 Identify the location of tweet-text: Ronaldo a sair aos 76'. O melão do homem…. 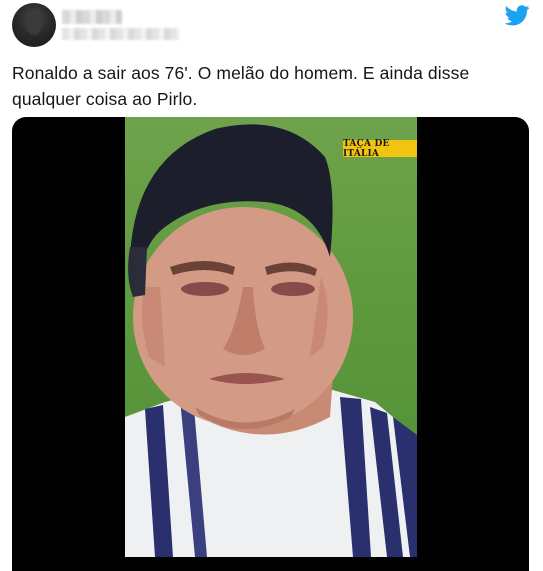
(241, 86).